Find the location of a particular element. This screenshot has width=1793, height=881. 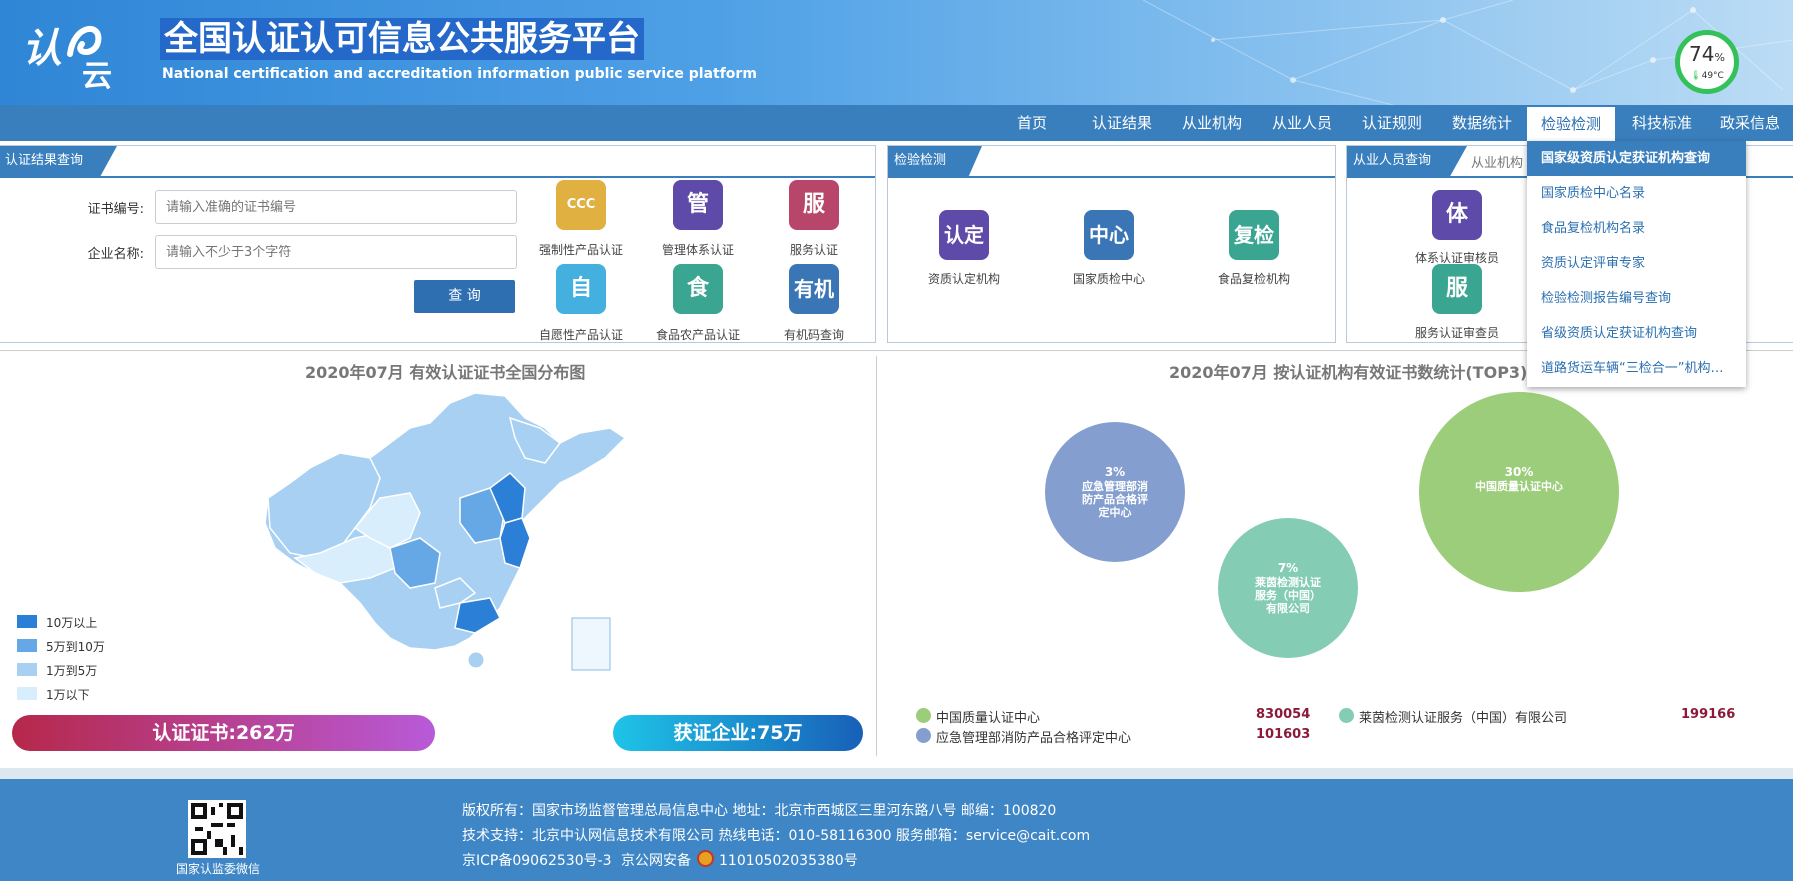

icon-caption: 自愿性产品认证 is located at coordinates (581, 334).